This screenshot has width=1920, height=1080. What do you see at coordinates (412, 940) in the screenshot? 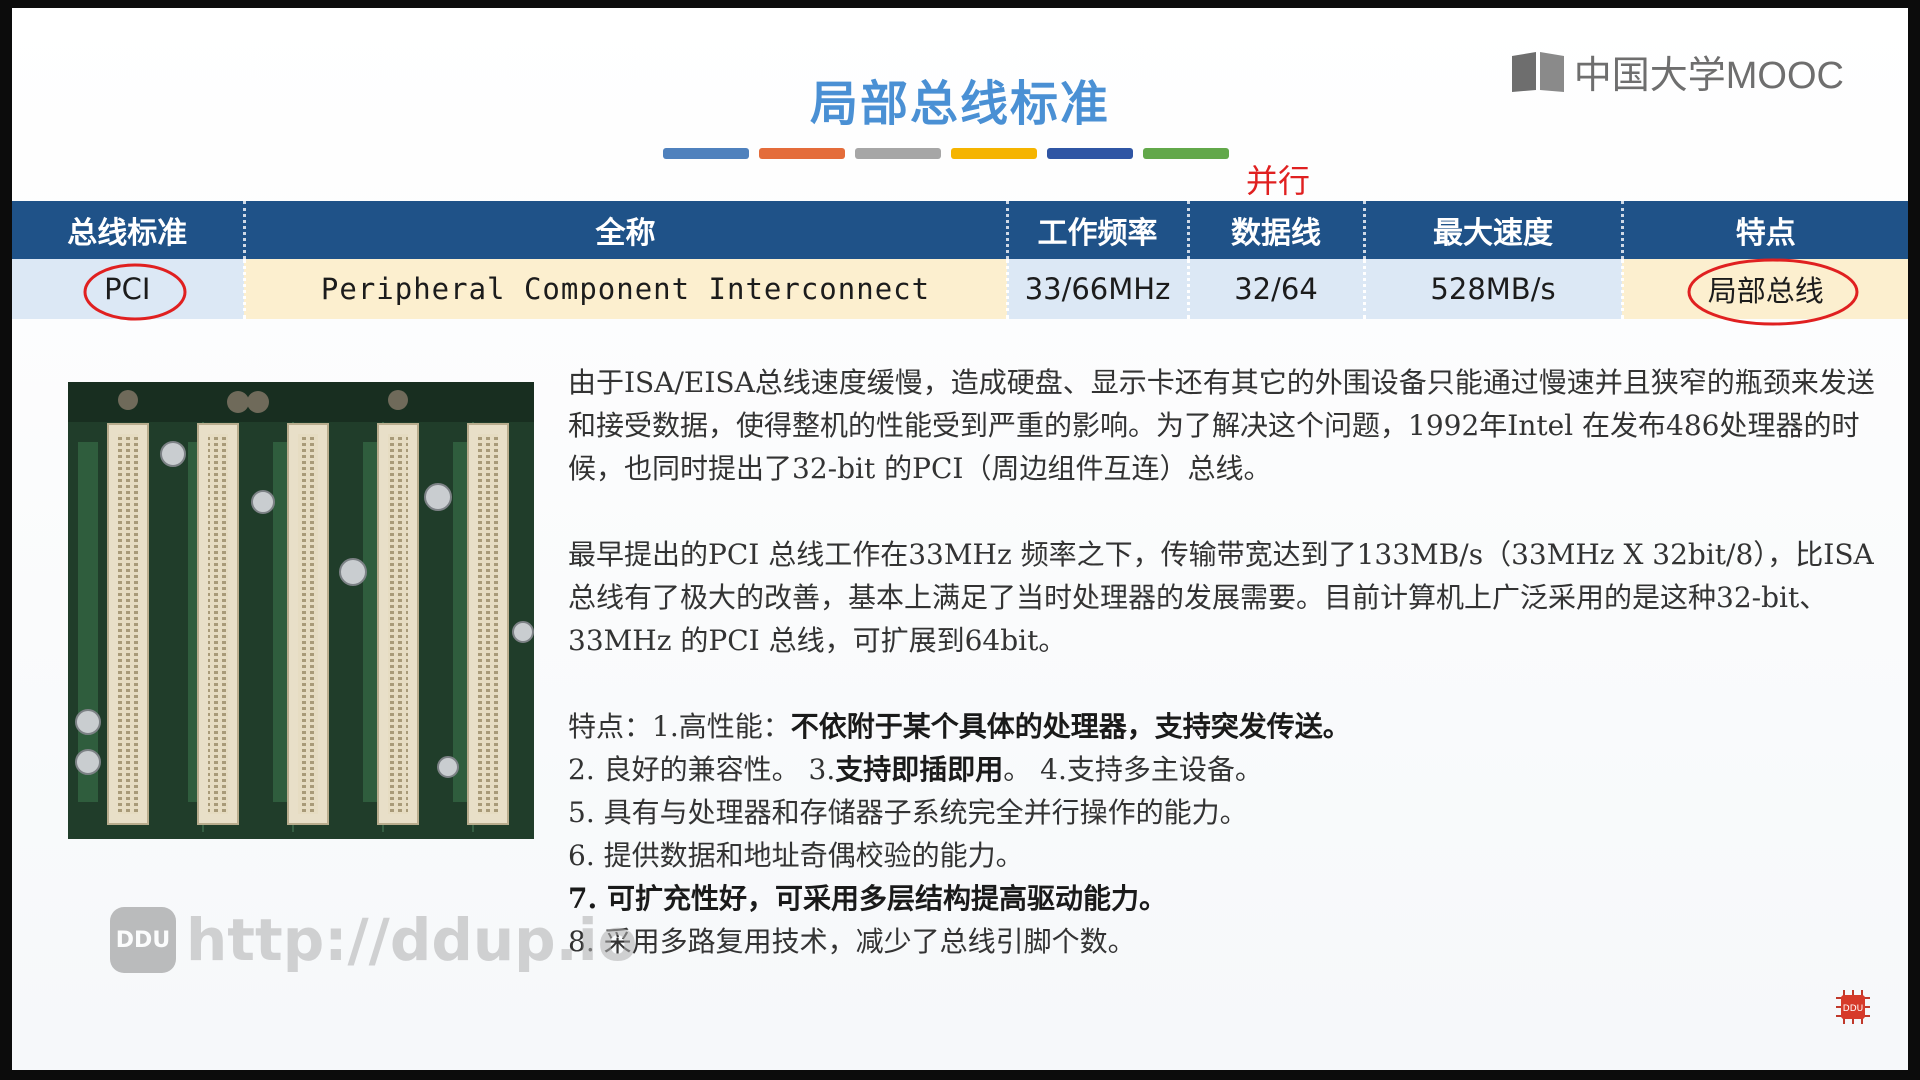
I see `watermark-url: http://ddup.io` at bounding box center [412, 940].